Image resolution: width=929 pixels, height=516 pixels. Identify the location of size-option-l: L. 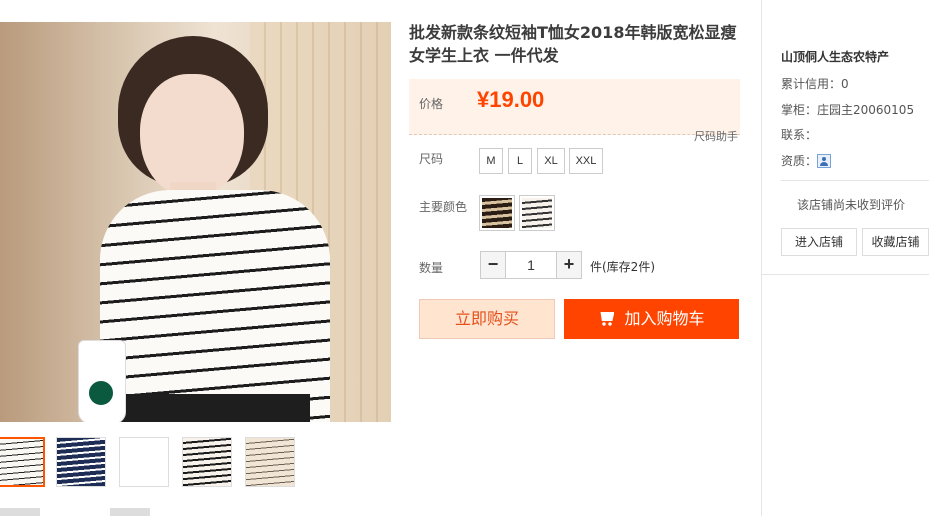
(520, 161).